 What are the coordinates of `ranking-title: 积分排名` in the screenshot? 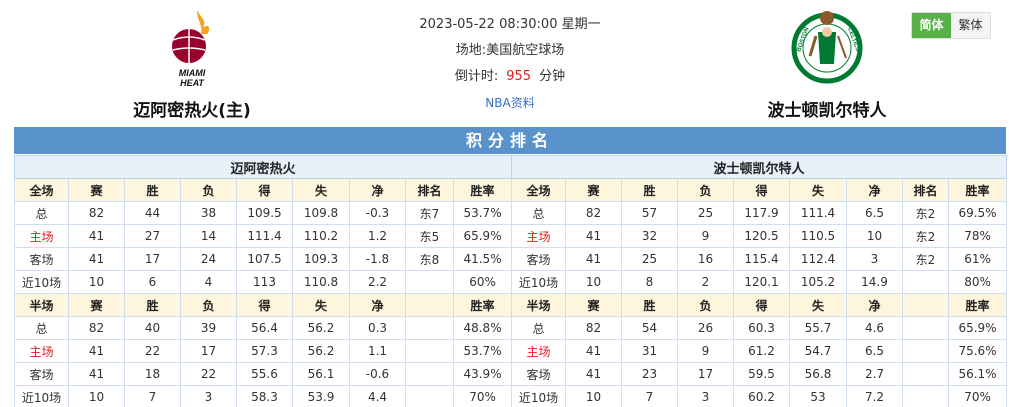 It's located at (510, 140).